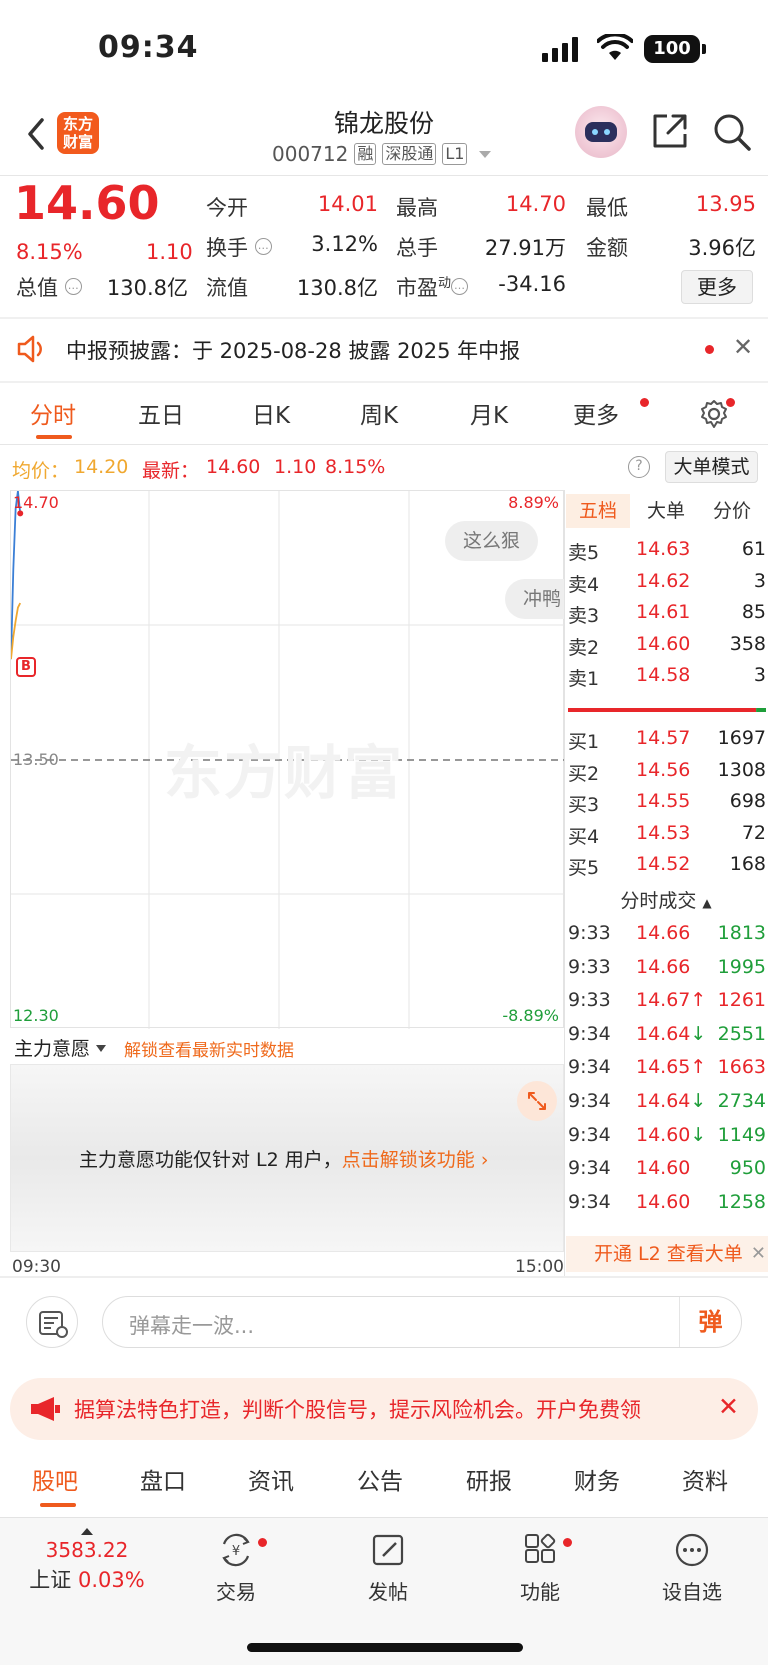 The width and height of the screenshot is (768, 1665). What do you see at coordinates (271, 1479) in the screenshot?
I see `tab-news: 资讯` at bounding box center [271, 1479].